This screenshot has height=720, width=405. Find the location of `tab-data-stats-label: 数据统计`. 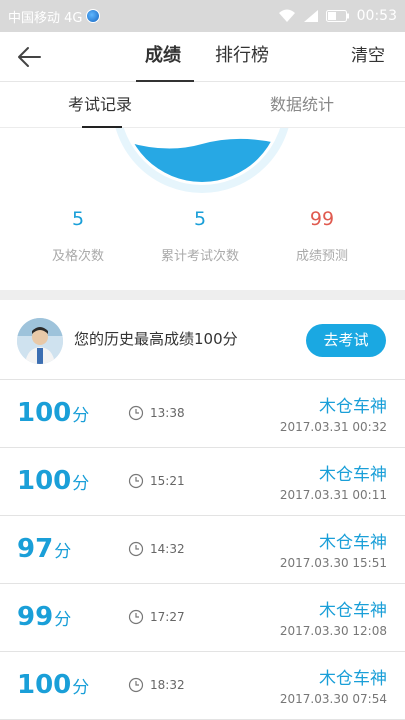

tab-data-stats-label: 数据统计 is located at coordinates (302, 104).